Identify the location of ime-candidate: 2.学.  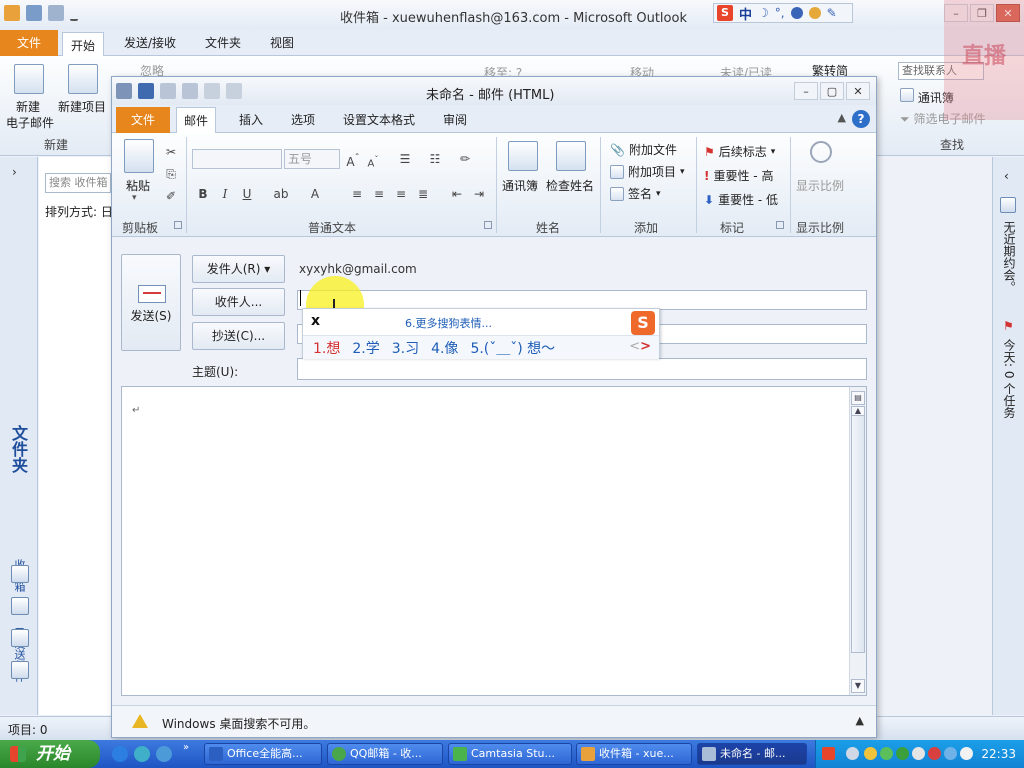
(365, 348).